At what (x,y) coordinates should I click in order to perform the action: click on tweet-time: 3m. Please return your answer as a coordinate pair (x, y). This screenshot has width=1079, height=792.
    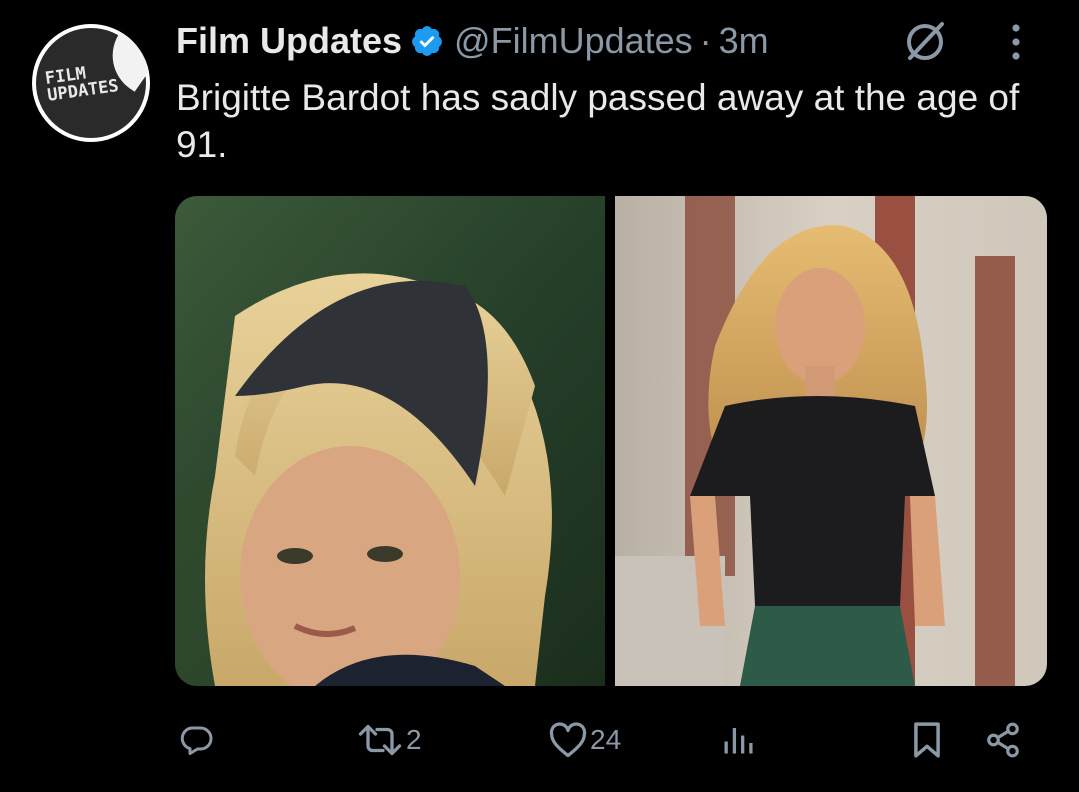
    Looking at the image, I should click on (744, 41).